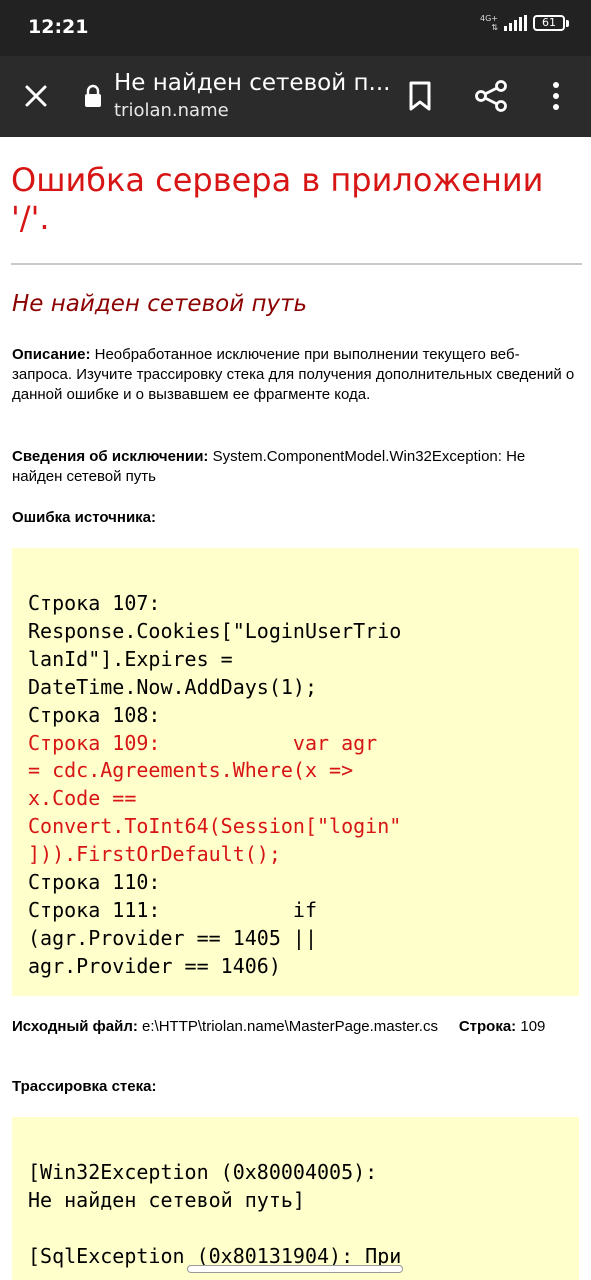 The height and width of the screenshot is (1280, 591). What do you see at coordinates (295, 28) in the screenshot?
I see `status-bar: 12:21 4G+ ⇅ 61` at bounding box center [295, 28].